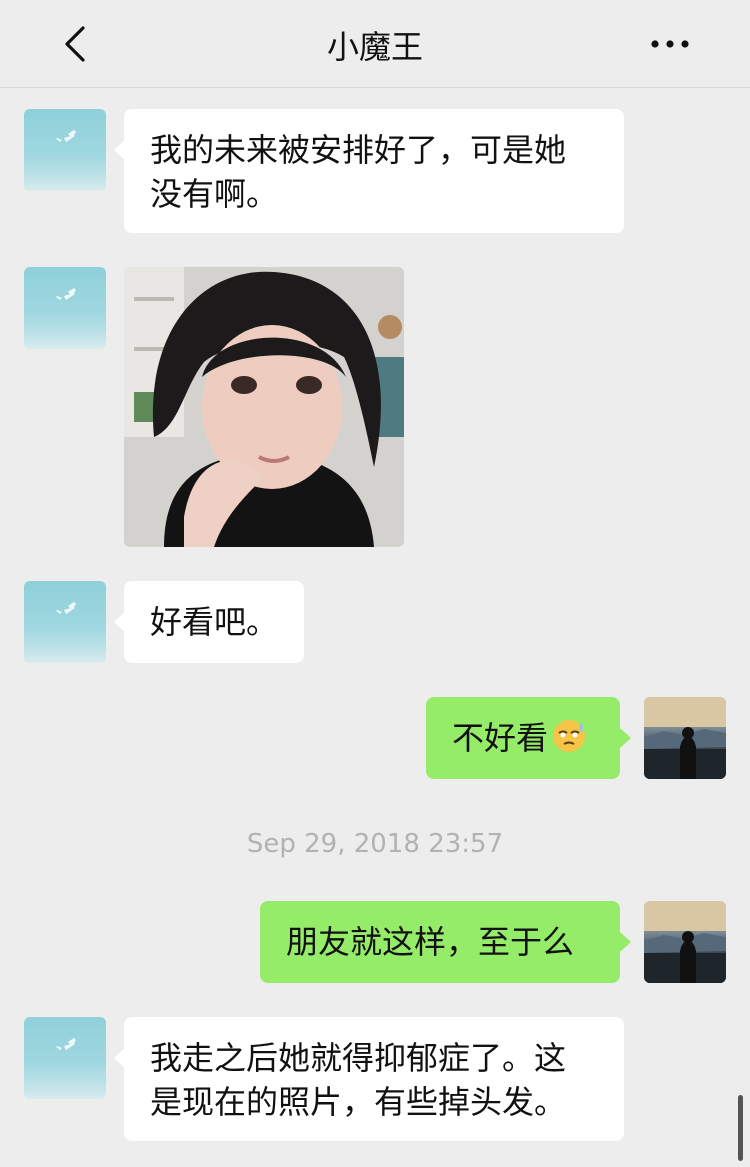 The image size is (750, 1167). What do you see at coordinates (358, 1058) in the screenshot?
I see `message-text-line: 我走之后她就得抑郁症了。这` at bounding box center [358, 1058].